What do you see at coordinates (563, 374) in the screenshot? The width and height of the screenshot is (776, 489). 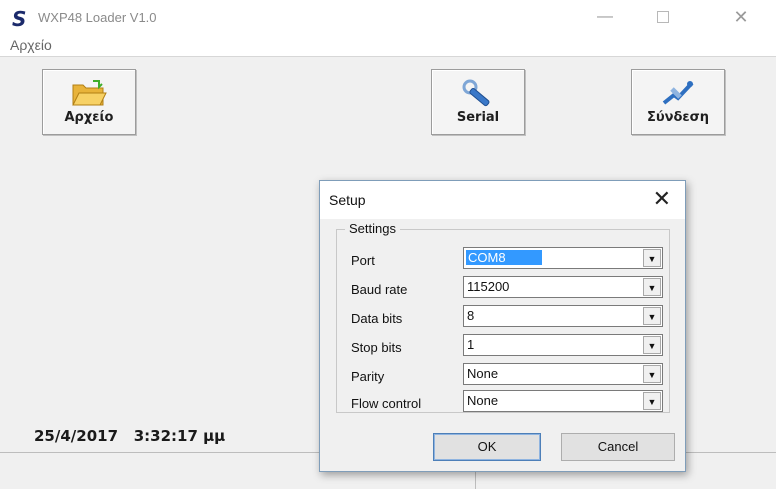 I see `parity-select: None ▼` at bounding box center [563, 374].